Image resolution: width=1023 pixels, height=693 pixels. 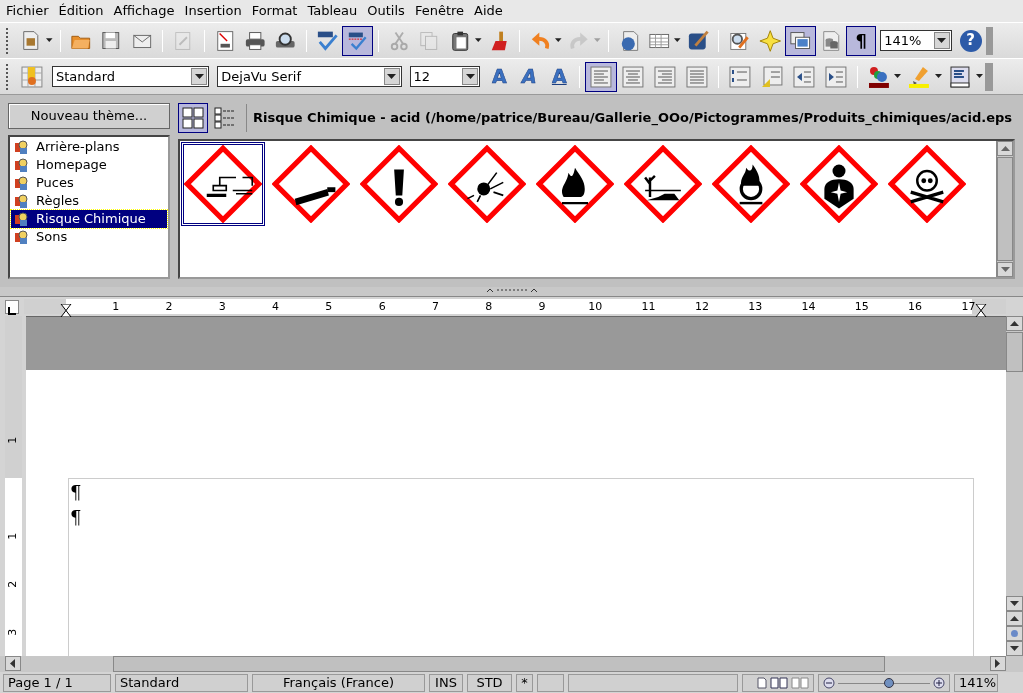 What do you see at coordinates (89, 147) in the screenshot?
I see `theme-item: Arrière-plans` at bounding box center [89, 147].